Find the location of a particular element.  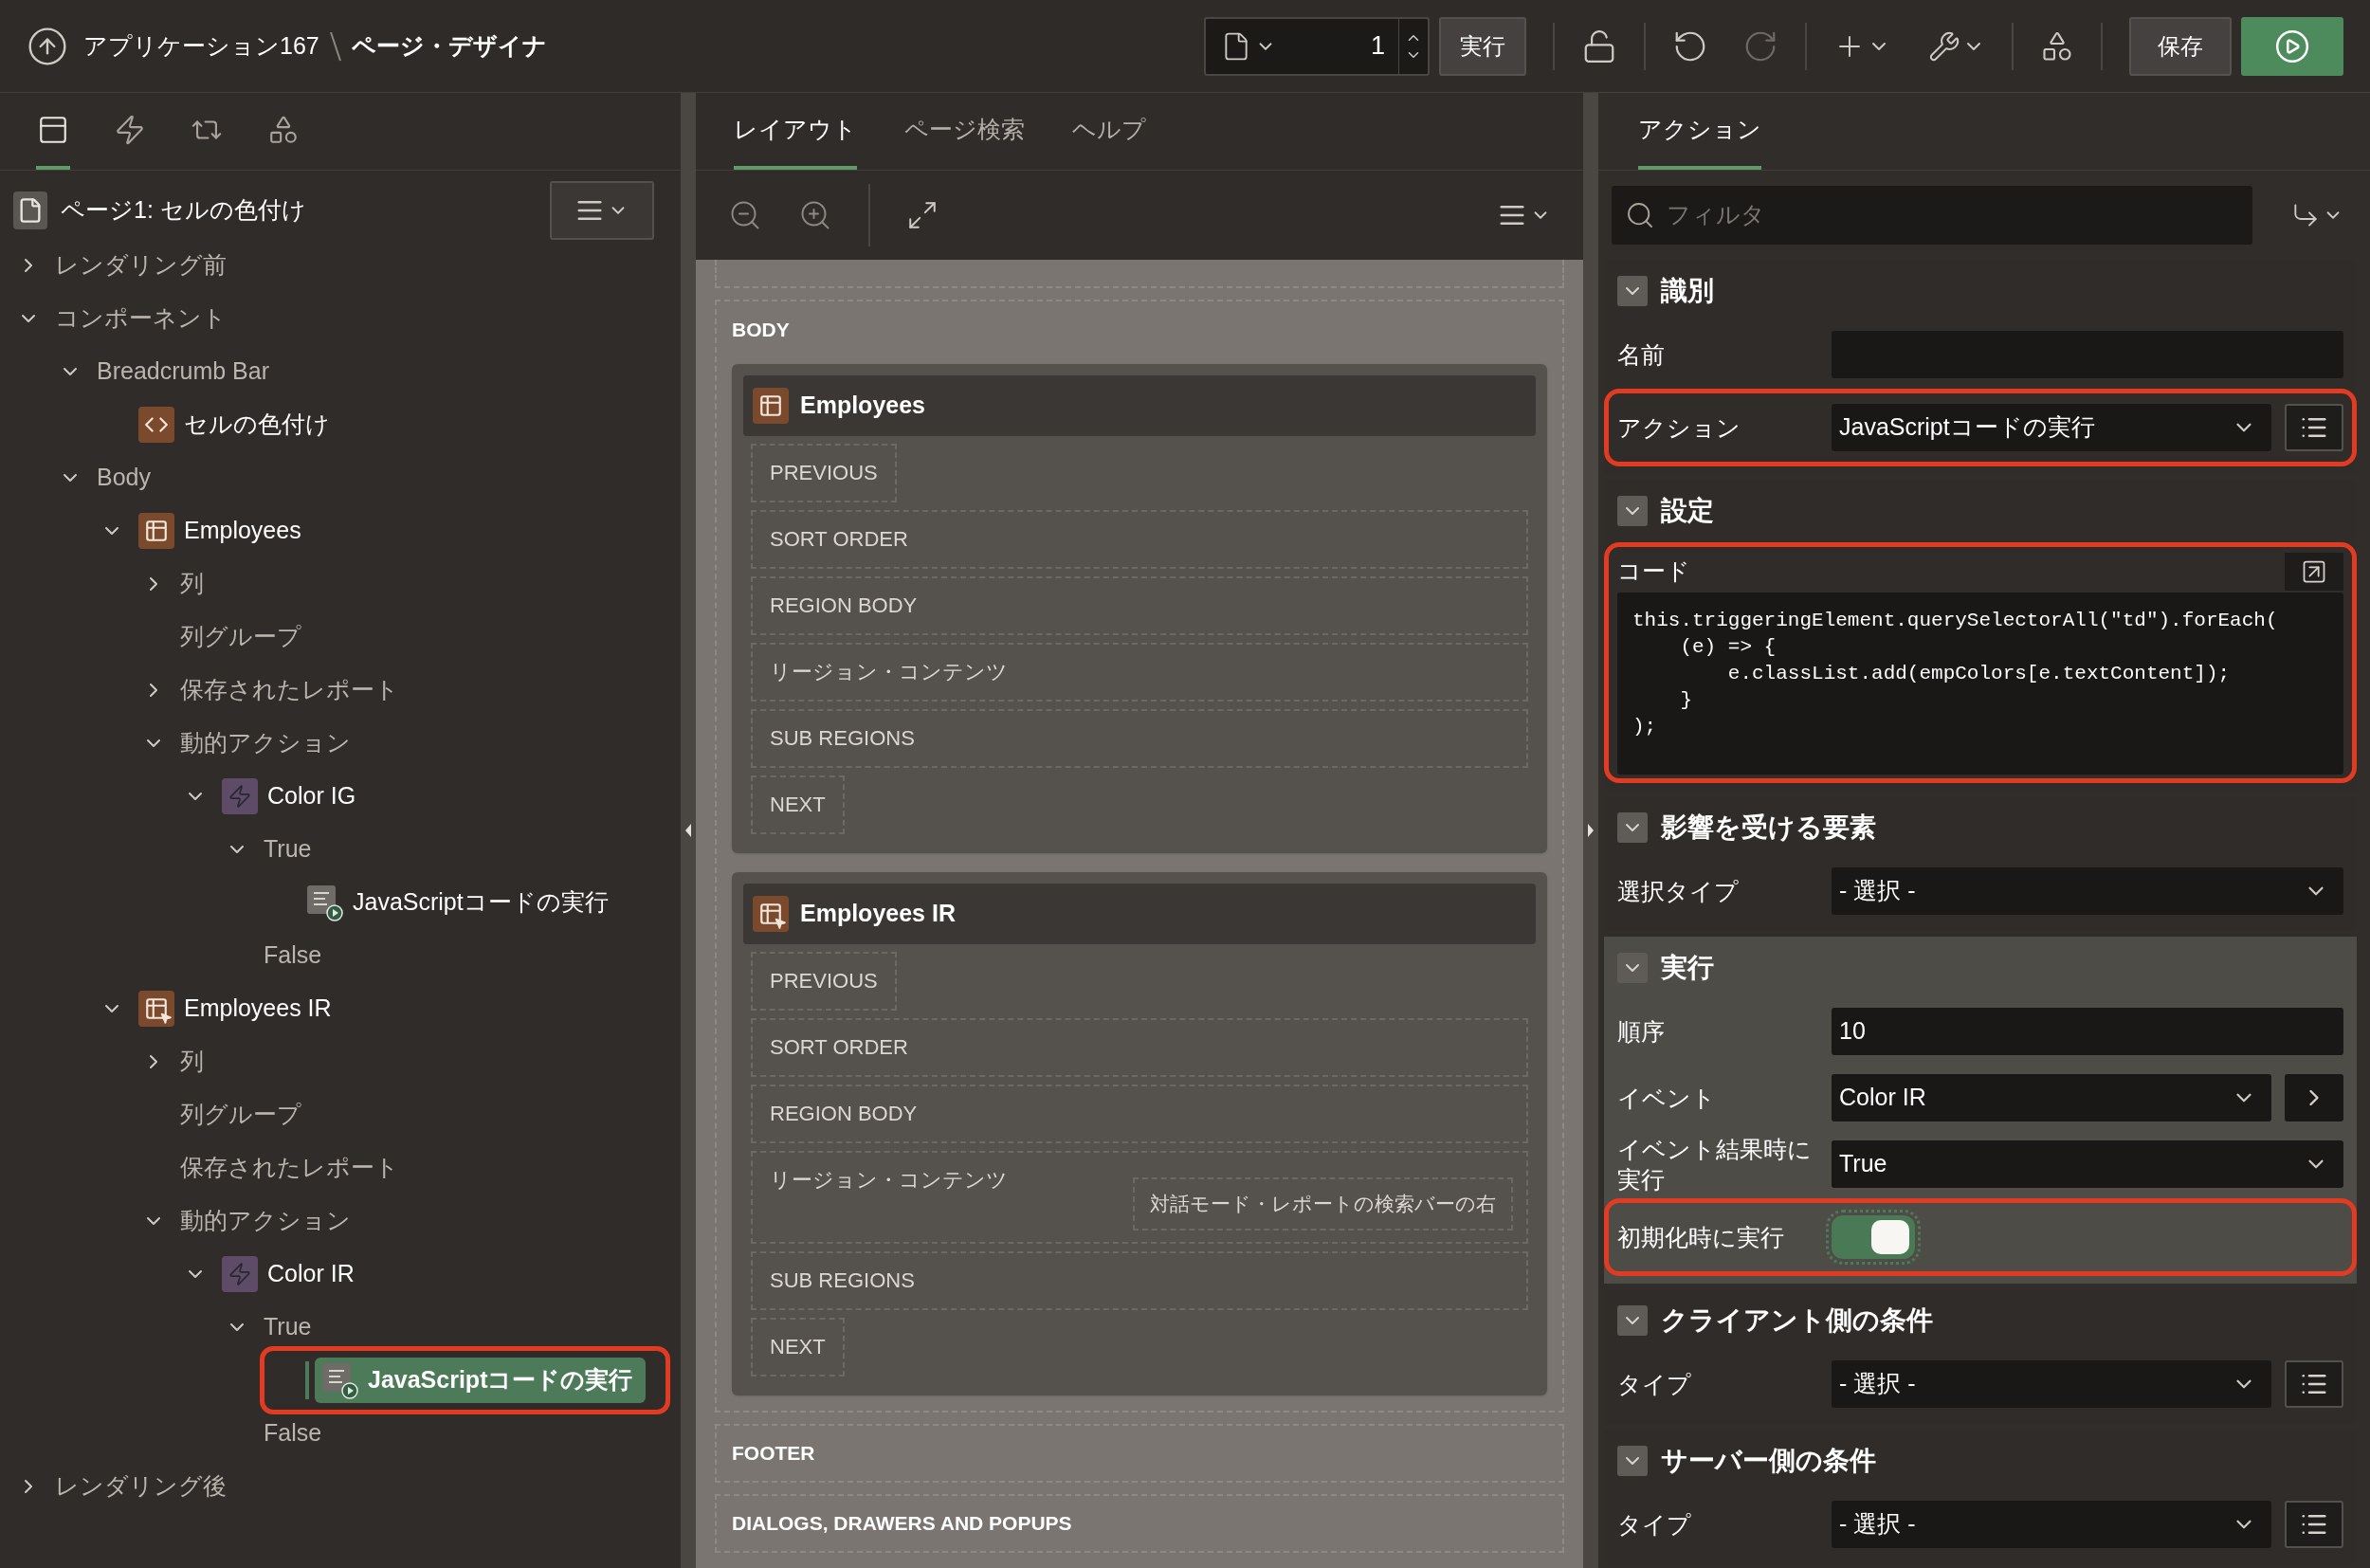

region-card: Employees IR PREVIOUS SORT ORDER REGION BODY リージョン・コンテンツ 対話モード・レポートの検索バーの右 SUB REGIONS NEXT is located at coordinates (1139, 1133).